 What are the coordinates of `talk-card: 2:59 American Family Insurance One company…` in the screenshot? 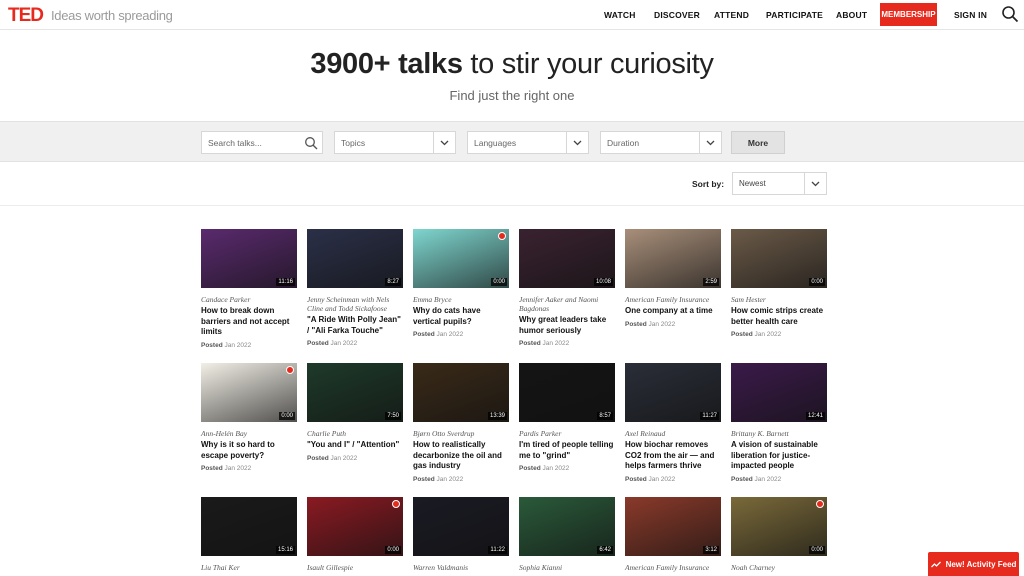 It's located at (673, 278).